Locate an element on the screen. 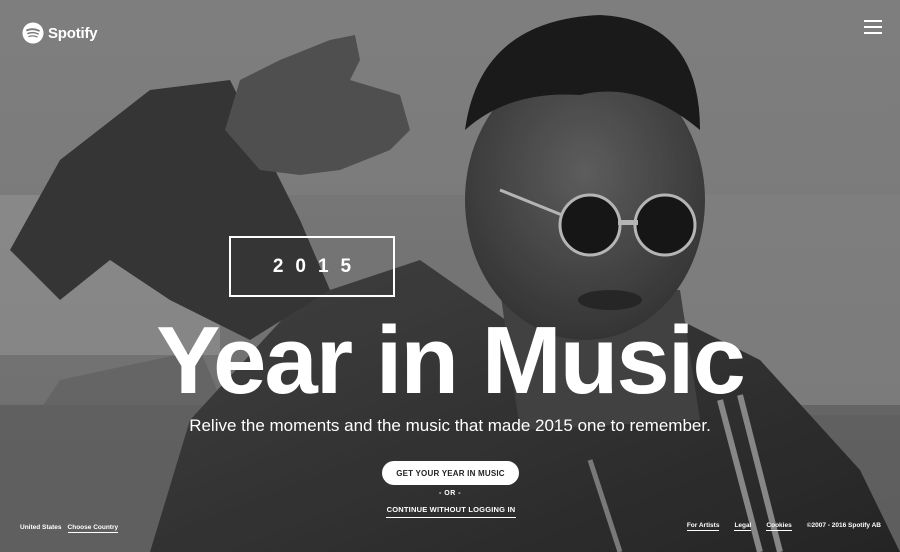 This screenshot has width=900, height=552. legal-link: Legal is located at coordinates (743, 526).